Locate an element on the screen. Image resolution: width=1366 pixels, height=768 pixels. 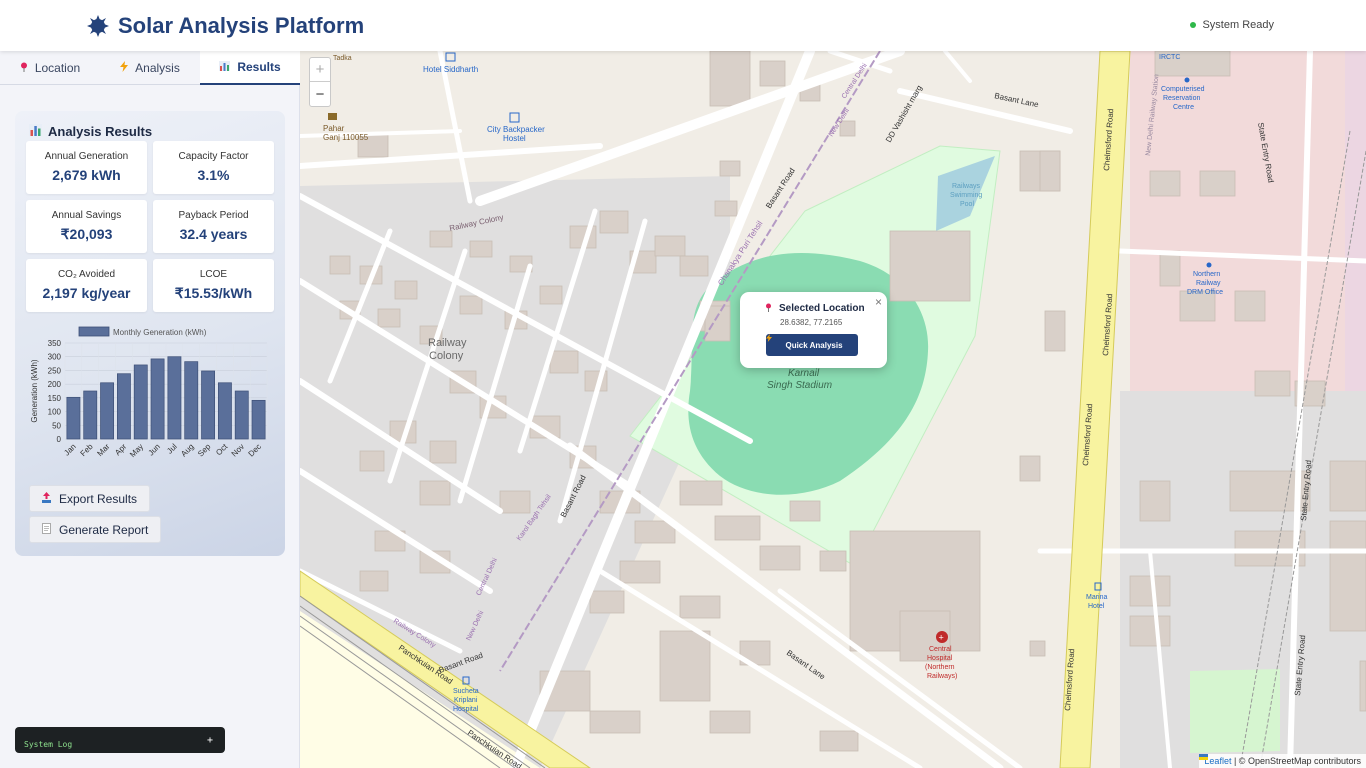
x-tick-label: Apr is located at coordinates (120, 449).